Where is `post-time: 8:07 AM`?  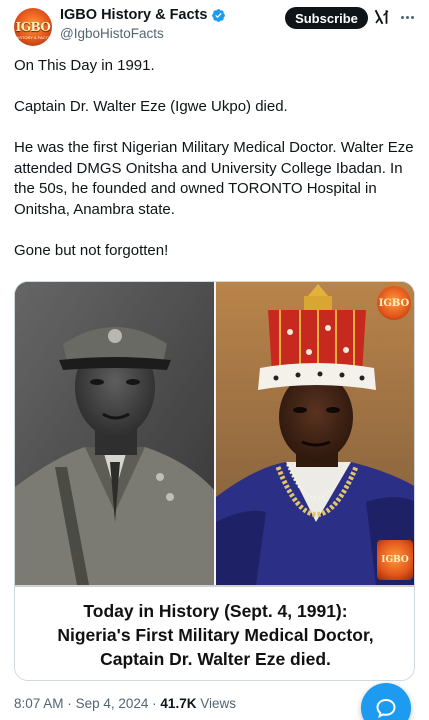 post-time: 8:07 AM is located at coordinates (39, 703).